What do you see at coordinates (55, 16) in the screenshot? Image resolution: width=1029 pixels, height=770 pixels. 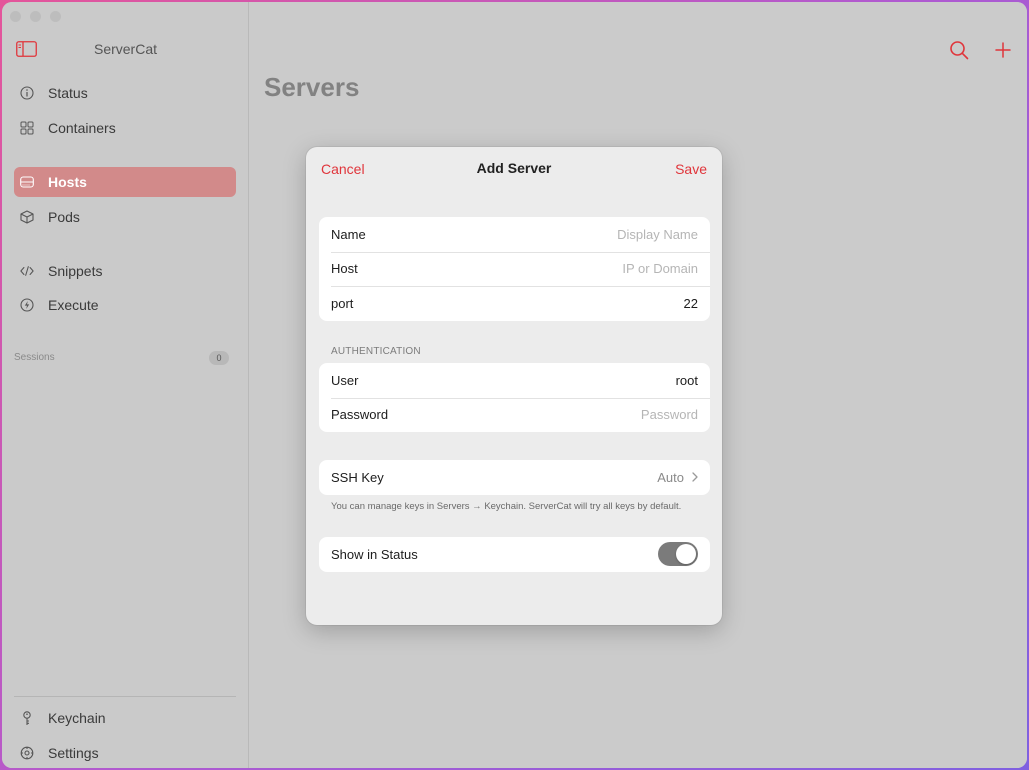 I see `zoom-window-button` at bounding box center [55, 16].